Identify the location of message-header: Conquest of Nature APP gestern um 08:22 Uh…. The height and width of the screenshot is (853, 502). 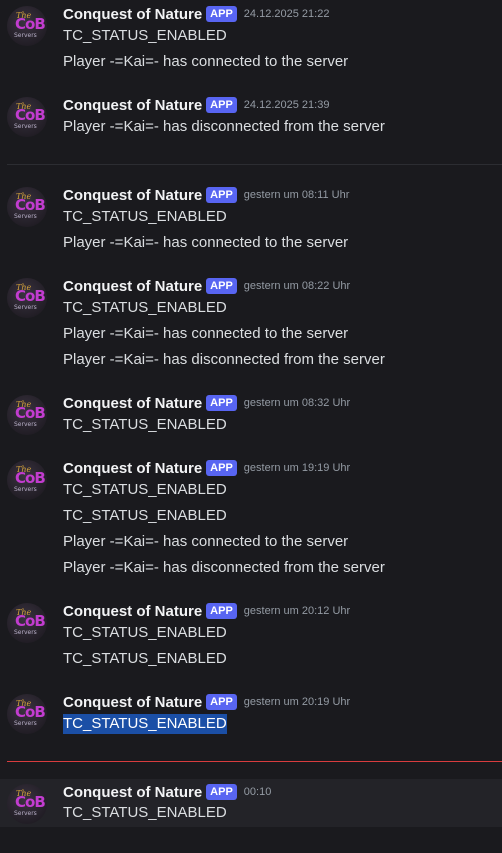
(206, 286).